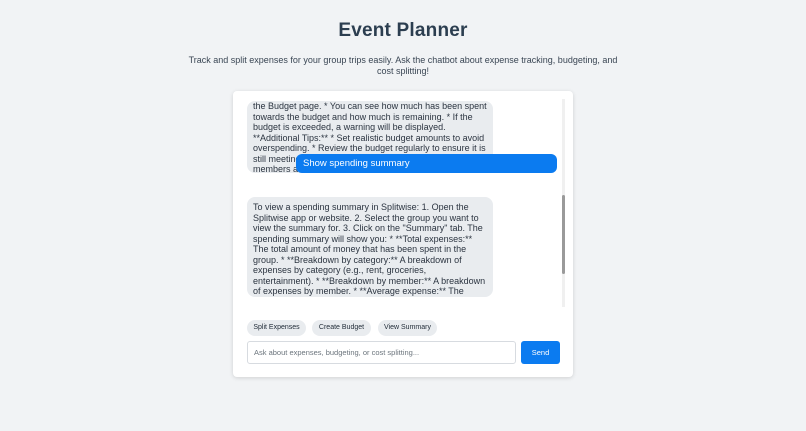 This screenshot has height=431, width=806. I want to click on chat-scrollbar-thumb, so click(563, 234).